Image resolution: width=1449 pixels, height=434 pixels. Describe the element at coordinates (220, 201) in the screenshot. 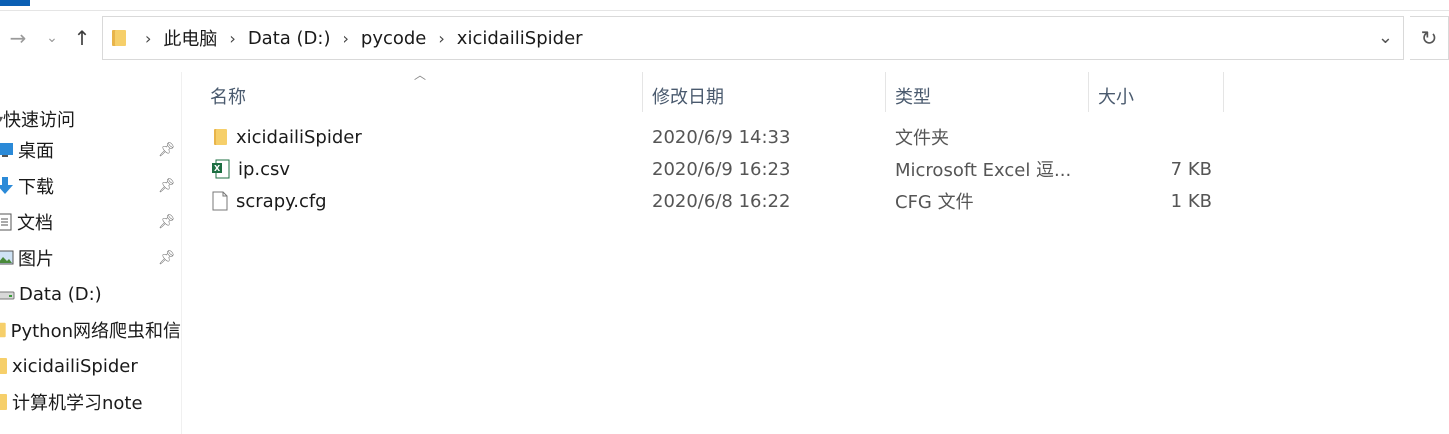

I see `file-icon` at that location.